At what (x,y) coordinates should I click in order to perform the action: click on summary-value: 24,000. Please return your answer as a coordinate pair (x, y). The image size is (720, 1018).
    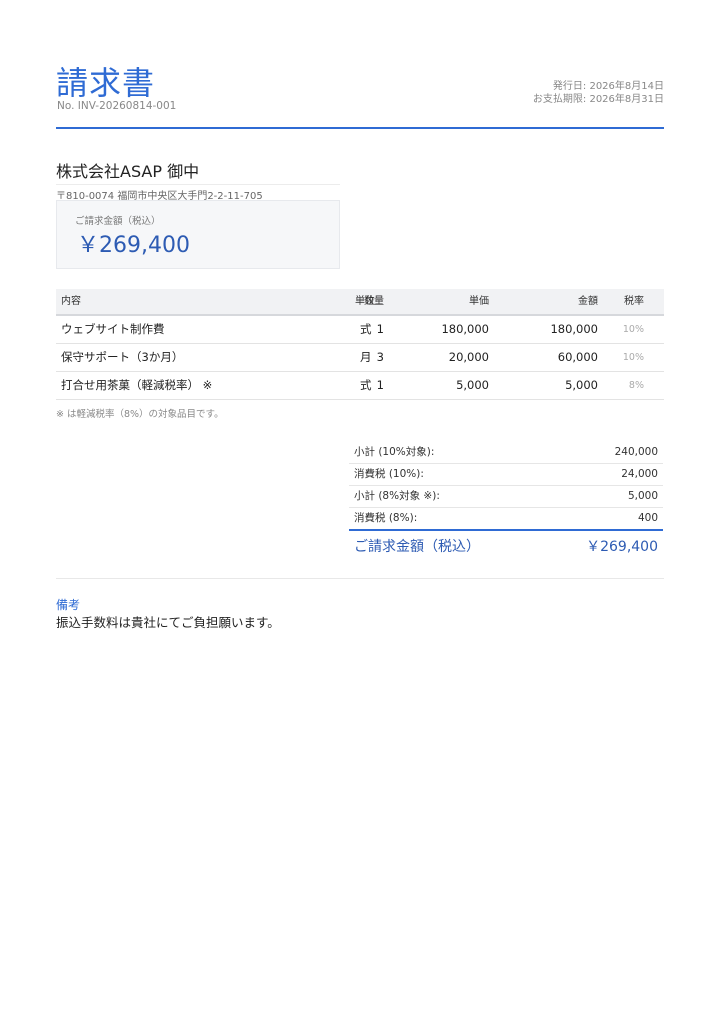
    Looking at the image, I should click on (639, 474).